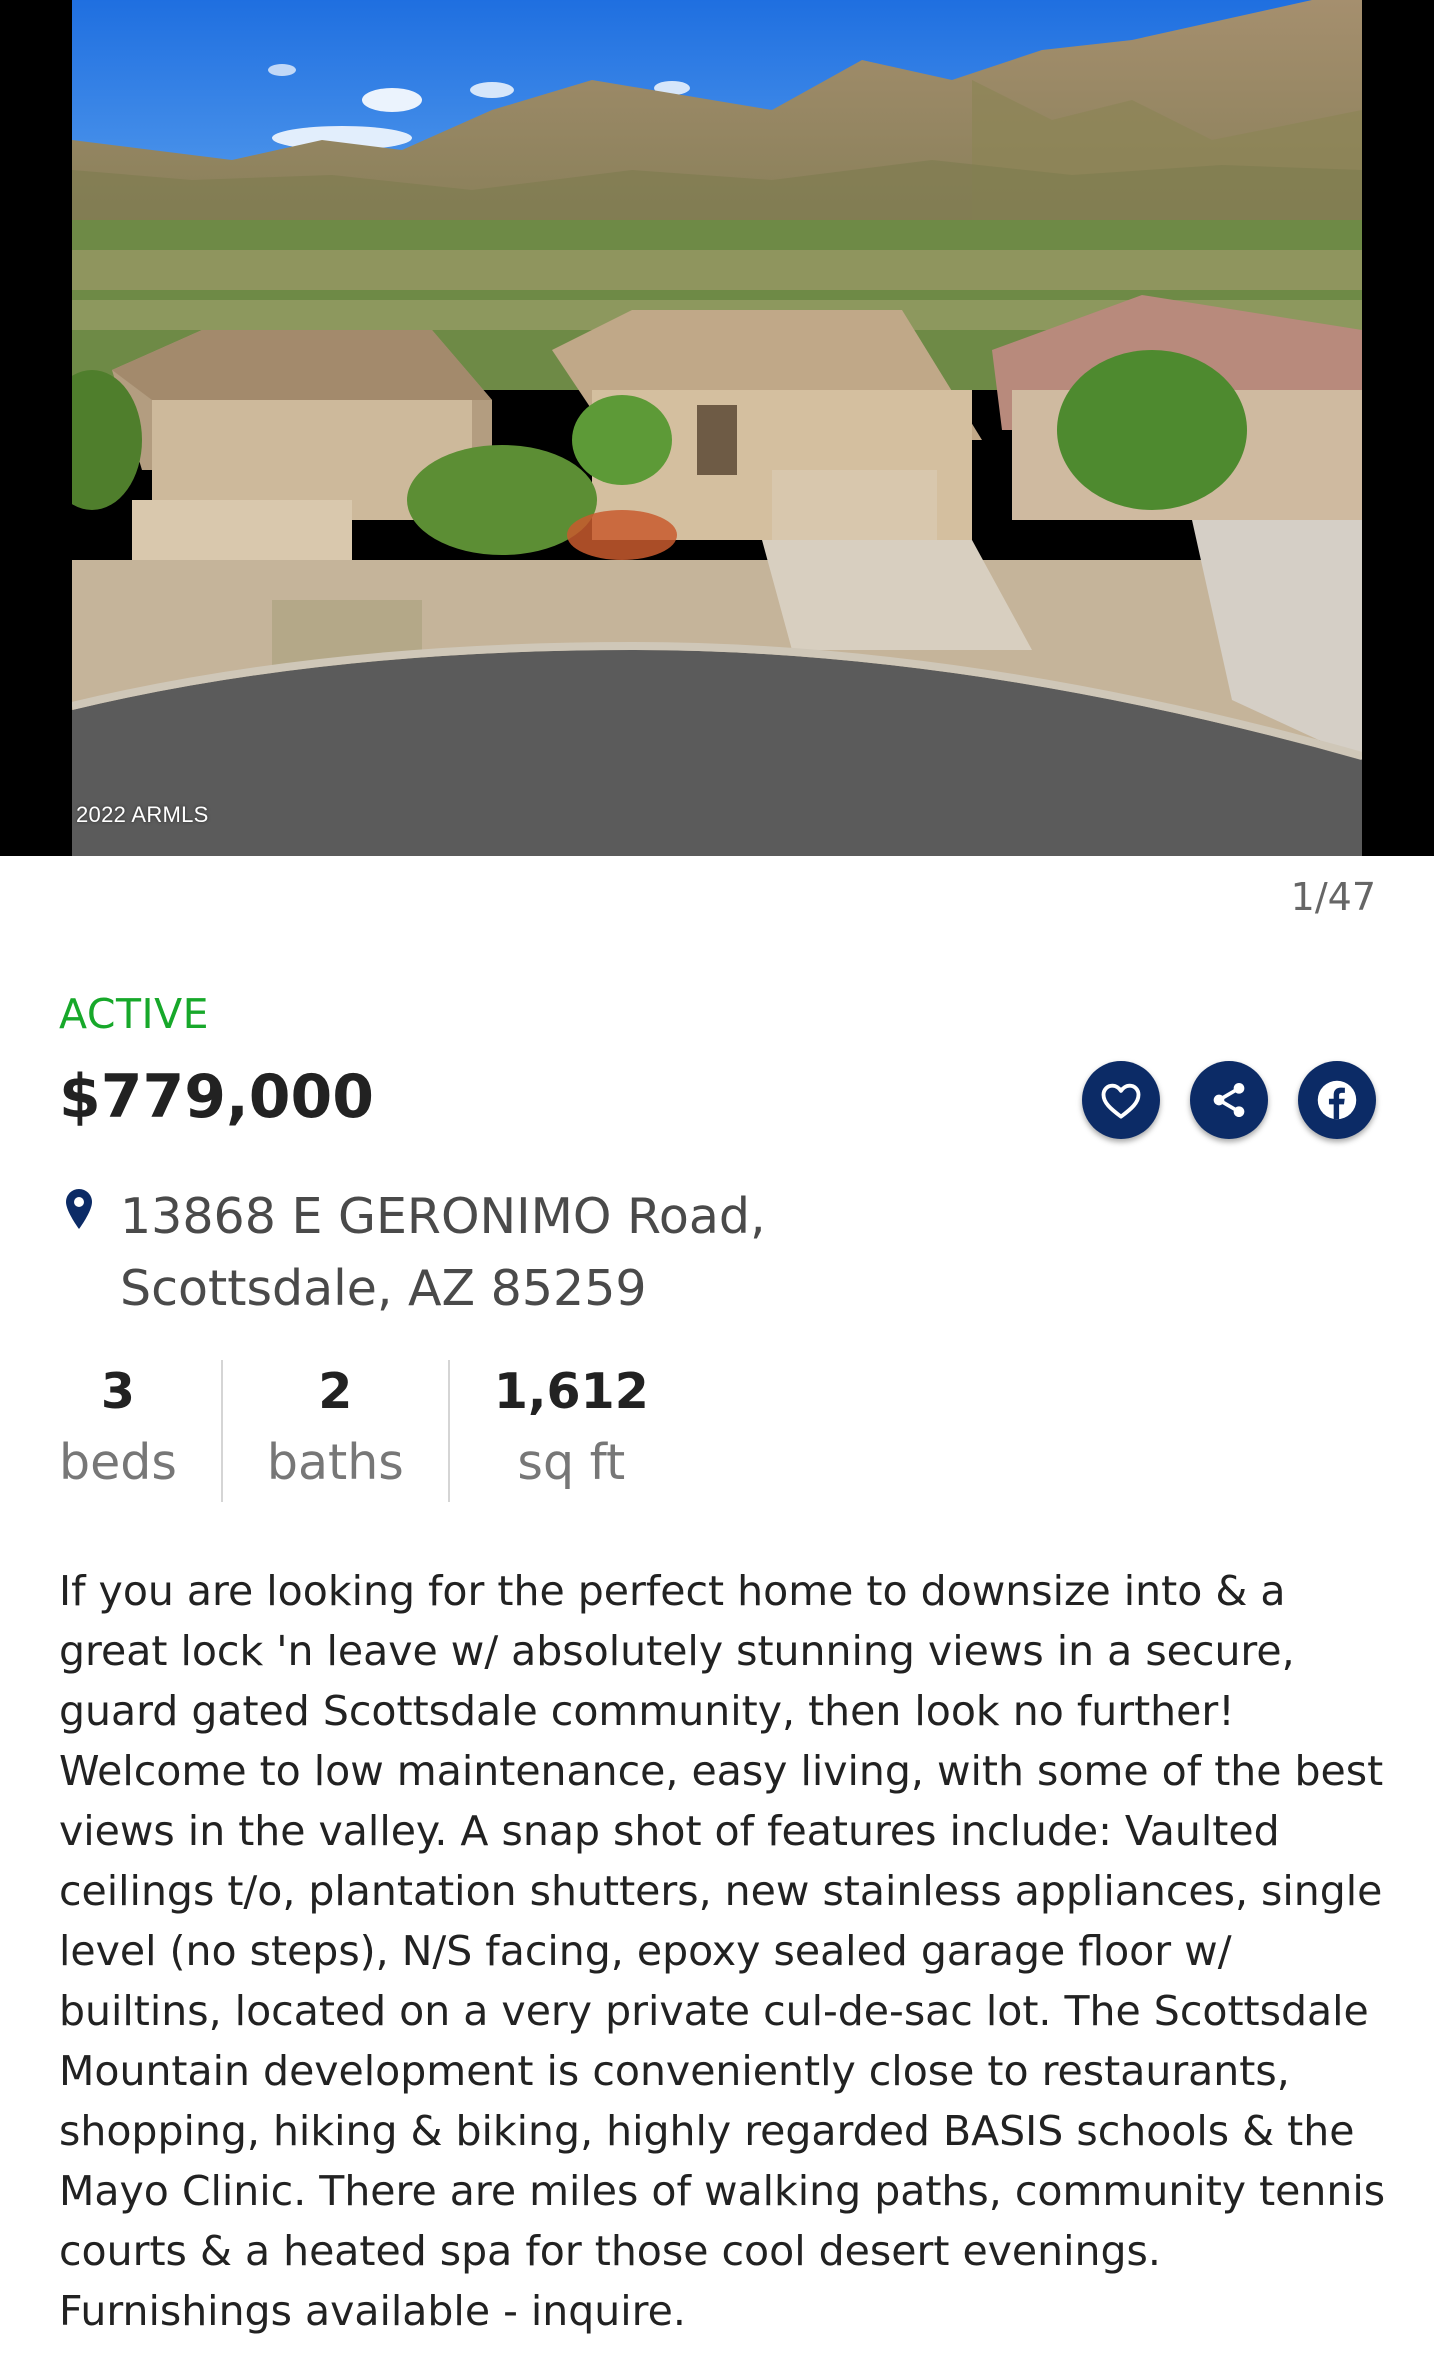  Describe the element at coordinates (383, 1288) in the screenshot. I see `address-city: Scottsdale, AZ 85259` at that location.